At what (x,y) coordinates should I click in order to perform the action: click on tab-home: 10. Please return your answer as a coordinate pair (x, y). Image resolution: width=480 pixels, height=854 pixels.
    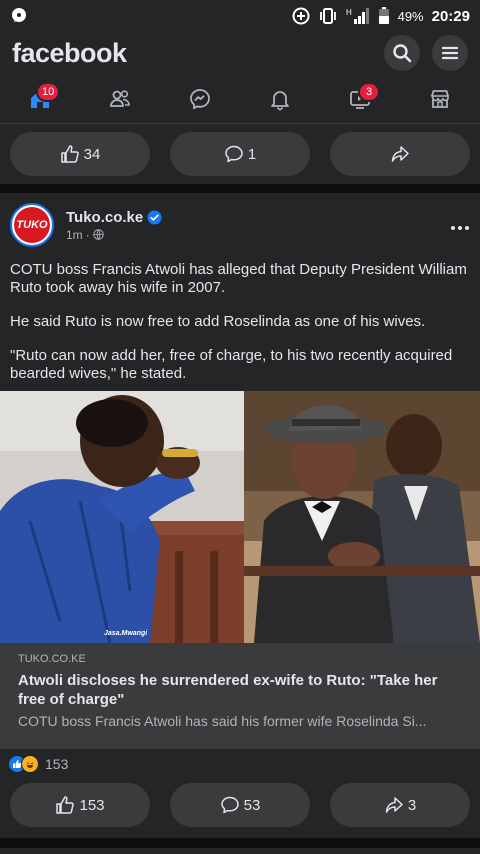
    Looking at the image, I should click on (40, 98).